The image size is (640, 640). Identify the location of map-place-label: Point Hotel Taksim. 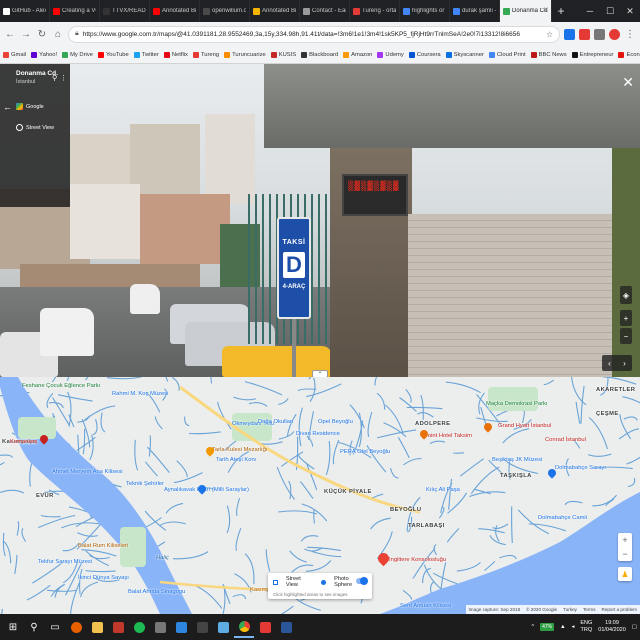
(448, 436).